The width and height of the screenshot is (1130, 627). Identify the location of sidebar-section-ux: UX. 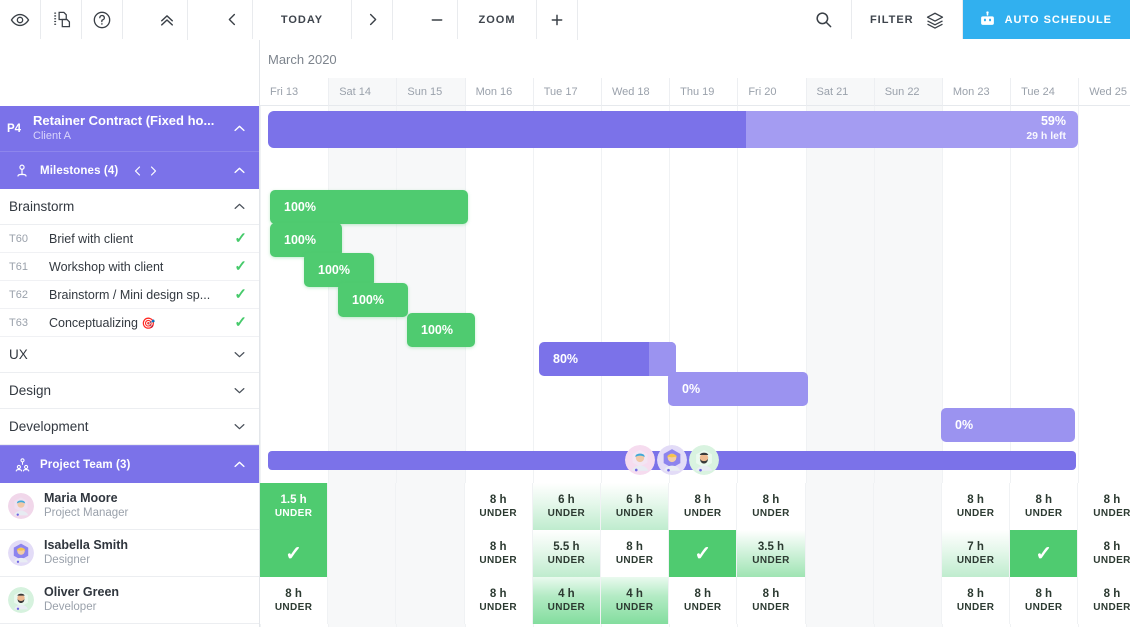
(129, 355).